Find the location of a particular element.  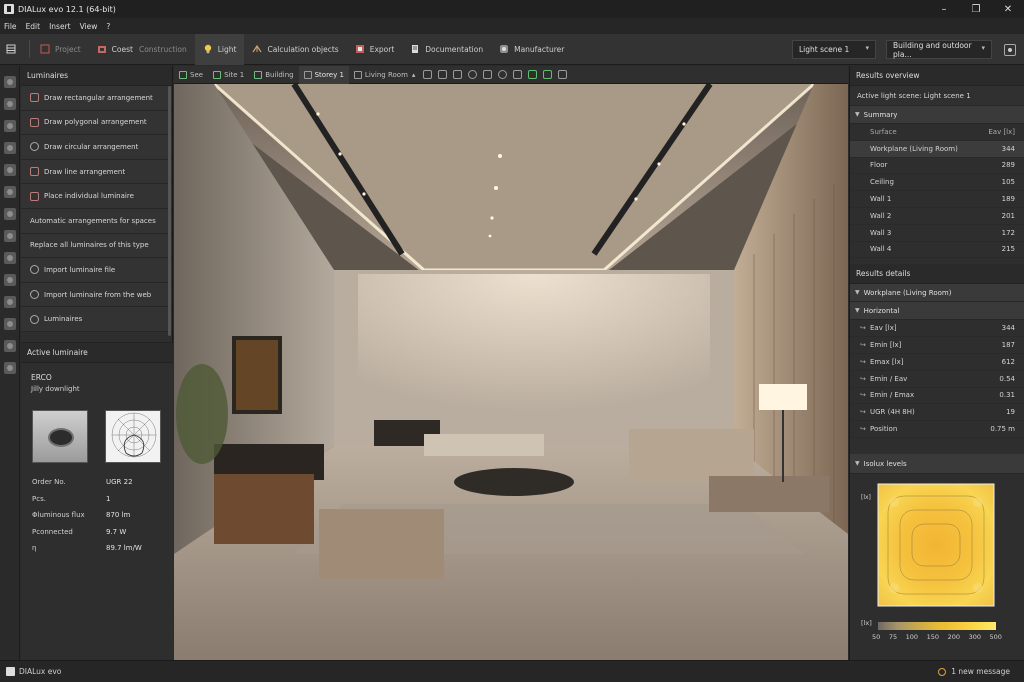

layers-icon is located at coordinates (10, 82).